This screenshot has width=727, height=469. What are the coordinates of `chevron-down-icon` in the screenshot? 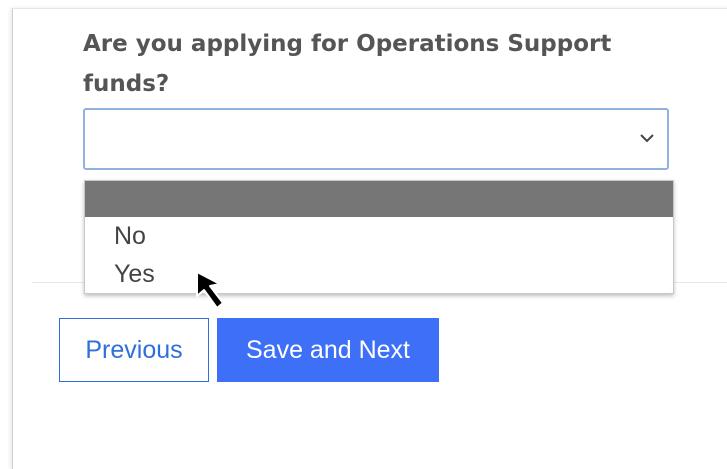 It's located at (647, 138).